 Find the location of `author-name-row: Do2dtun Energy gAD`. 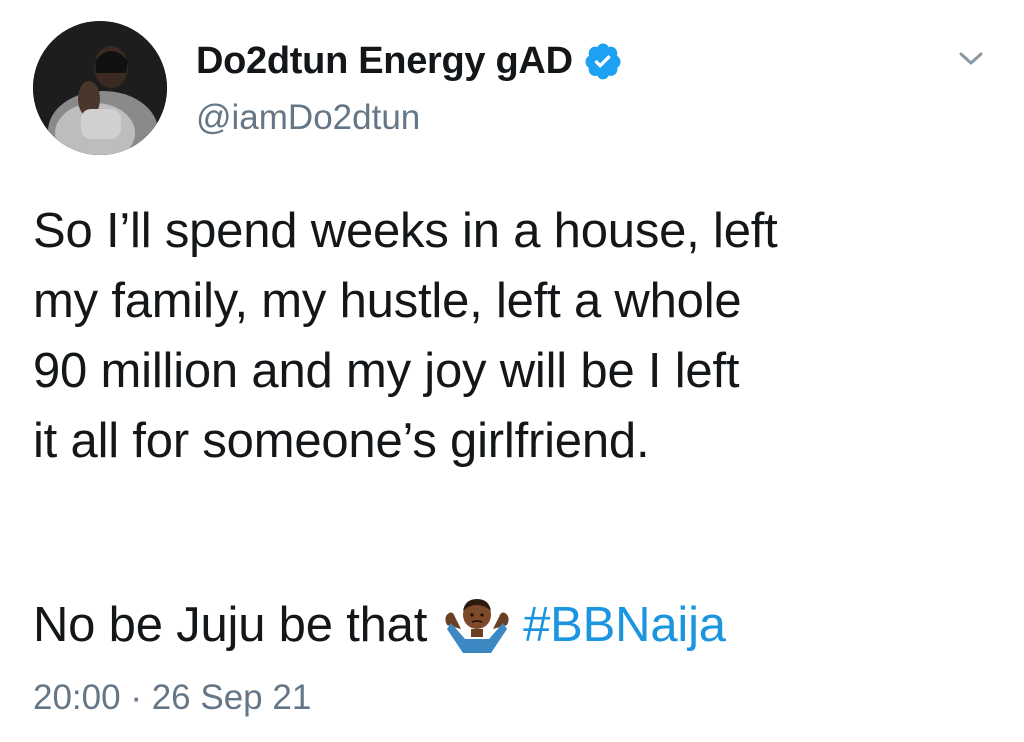

author-name-row: Do2dtun Energy gAD is located at coordinates (409, 61).